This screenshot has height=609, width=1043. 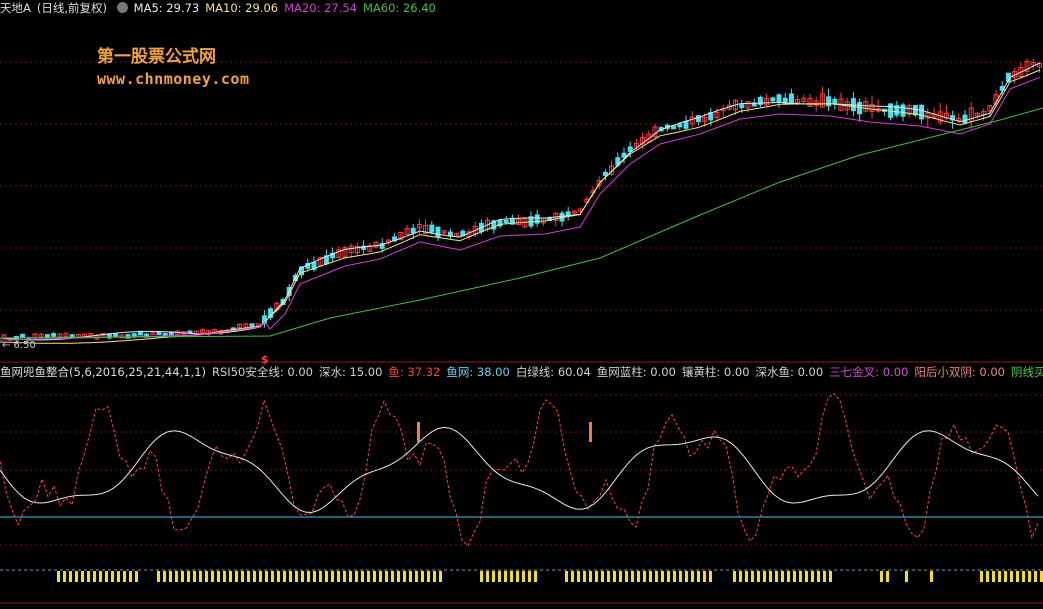 I want to click on period-label: (日线,前复权), so click(x=72, y=8).